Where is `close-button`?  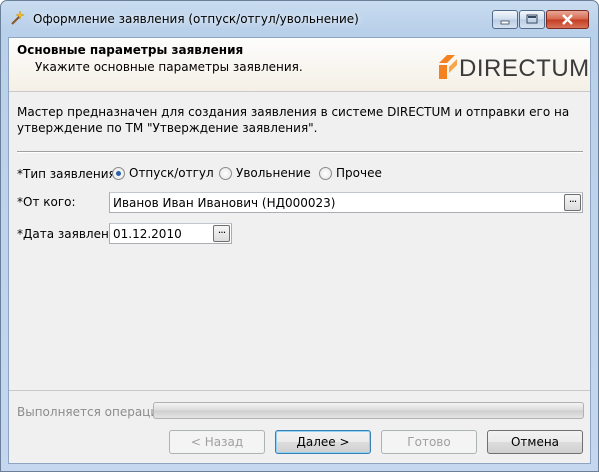 close-button is located at coordinates (567, 19).